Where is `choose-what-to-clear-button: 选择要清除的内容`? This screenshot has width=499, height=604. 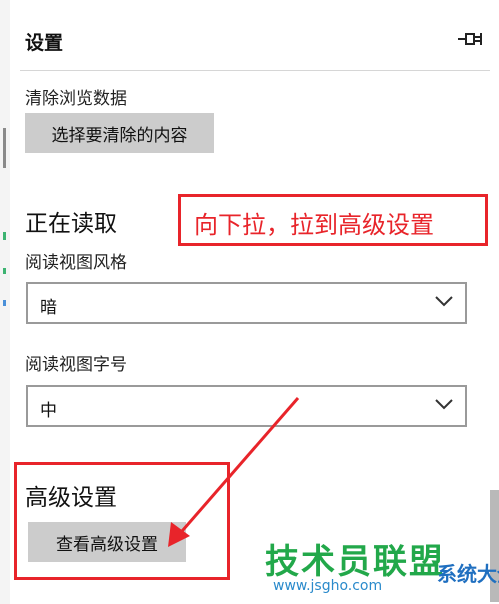 choose-what-to-clear-button: 选择要清除的内容 is located at coordinates (119, 133).